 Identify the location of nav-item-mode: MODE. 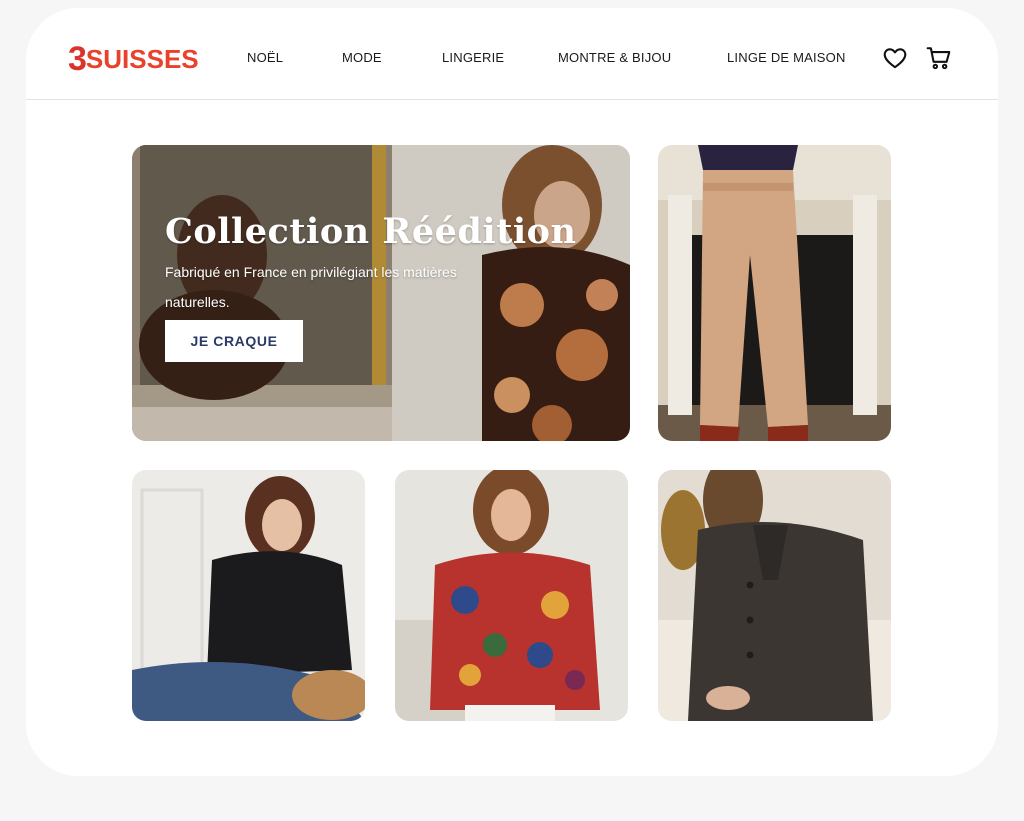
(362, 57).